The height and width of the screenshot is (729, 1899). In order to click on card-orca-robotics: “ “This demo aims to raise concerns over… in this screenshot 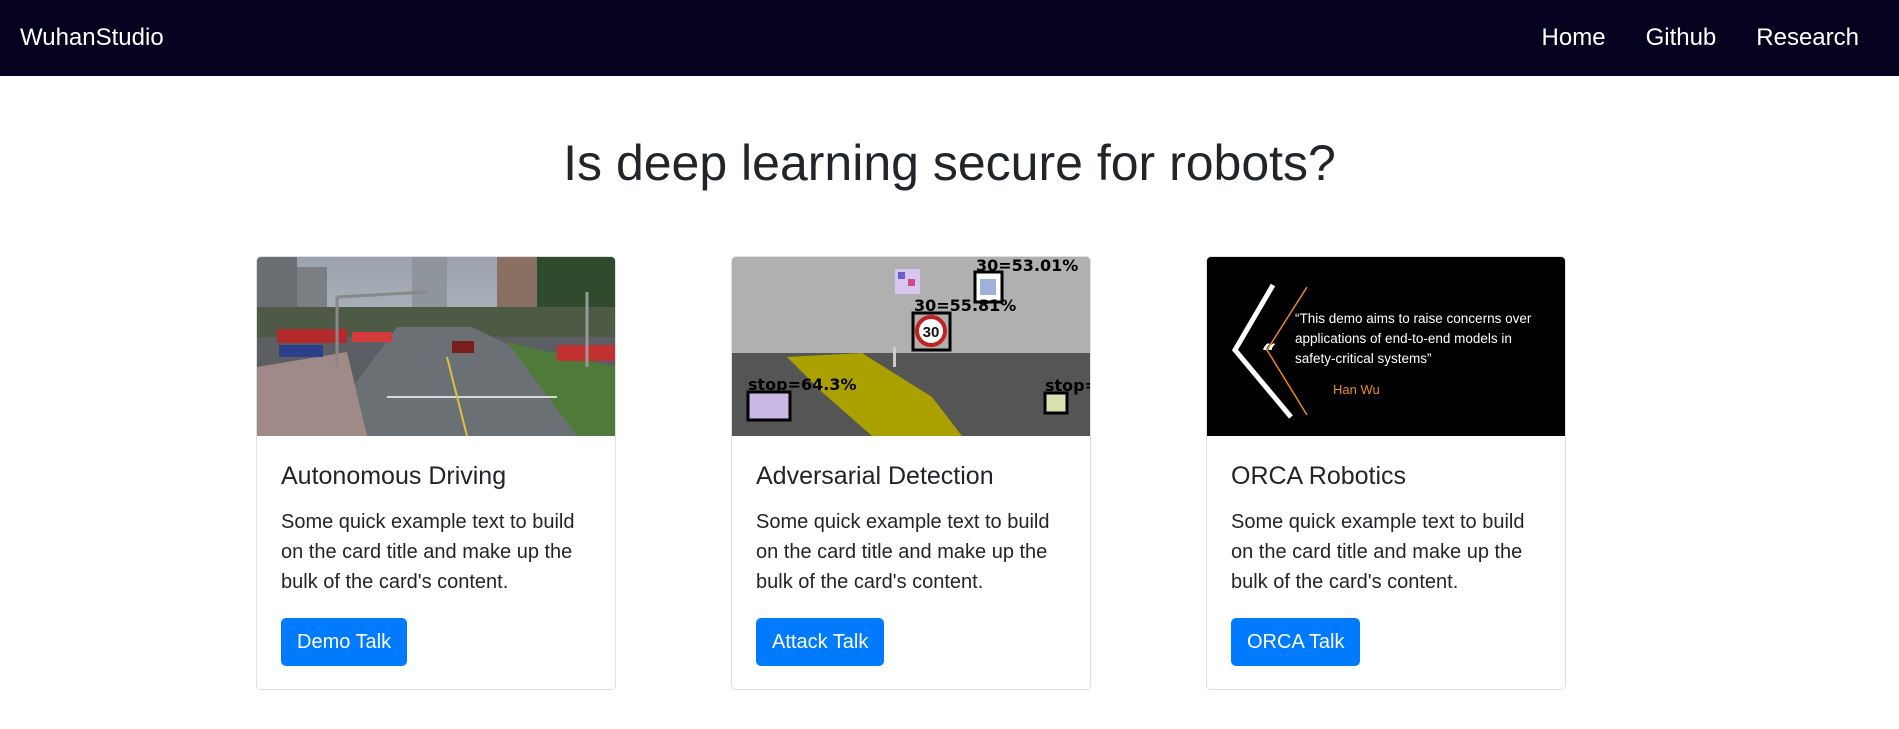, I will do `click(1386, 473)`.